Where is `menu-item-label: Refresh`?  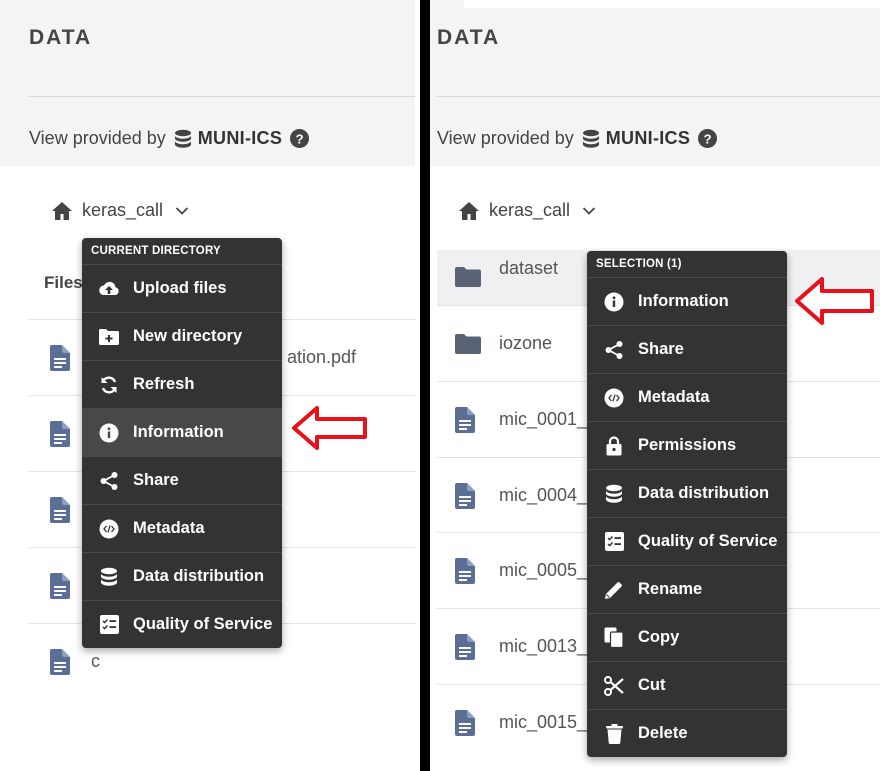 menu-item-label: Refresh is located at coordinates (164, 384).